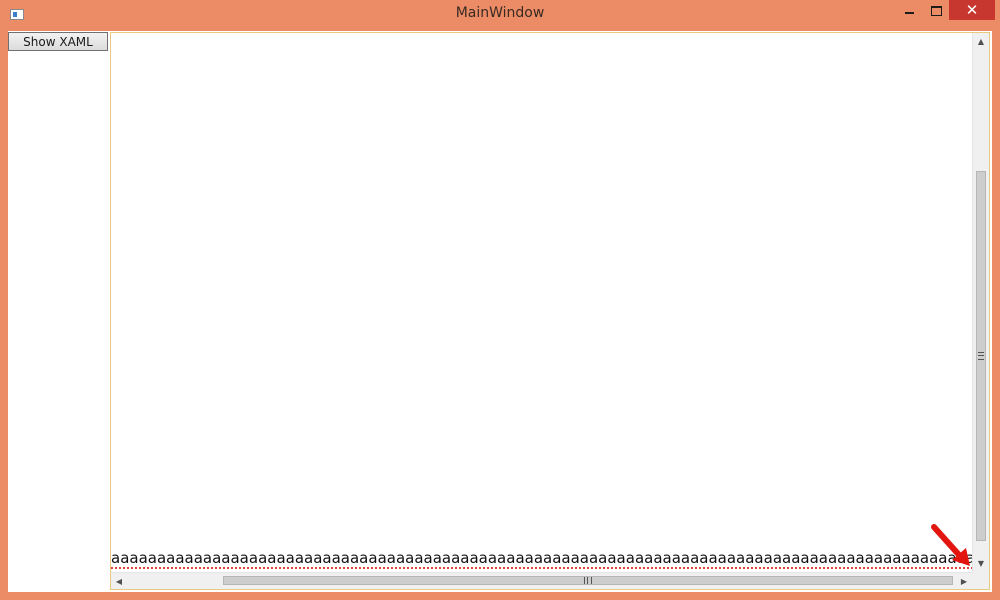 The image size is (1000, 600). I want to click on close-icon: ✕, so click(972, 10).